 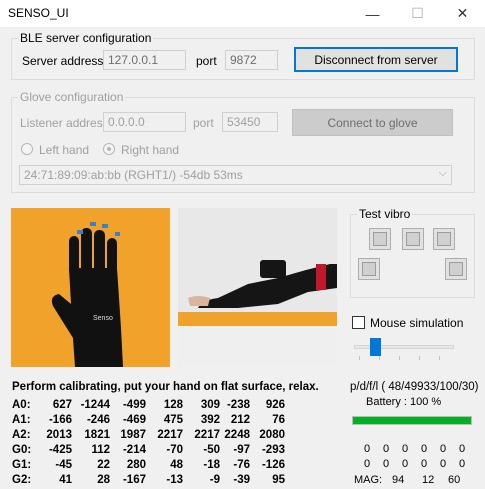 I want to click on title-bar: SENSO_UI — ☐ ✕, so click(x=242, y=13).